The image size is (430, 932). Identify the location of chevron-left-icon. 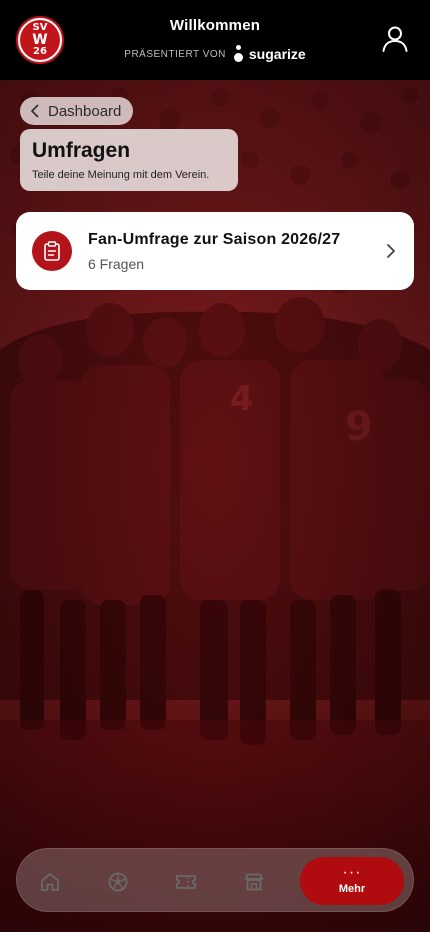
(35, 111).